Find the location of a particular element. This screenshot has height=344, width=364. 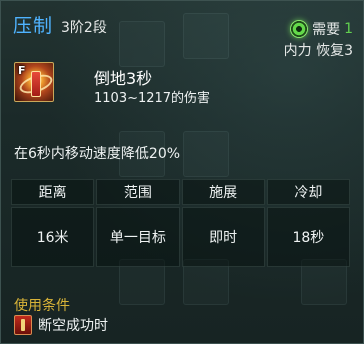

skill-rank: 3阶2段 is located at coordinates (84, 28).